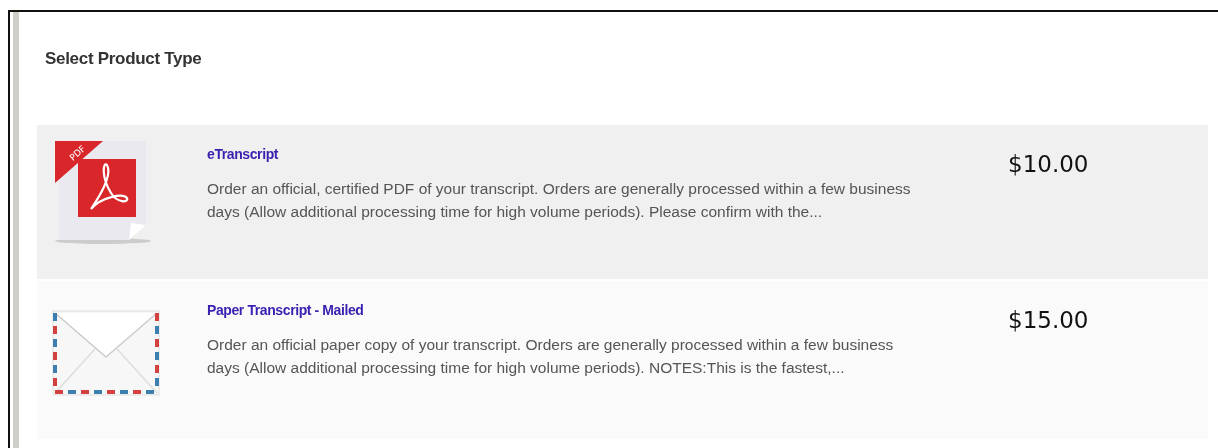 The image size is (1218, 448). Describe the element at coordinates (243, 154) in the screenshot. I see `product-title-link: eTranscript` at that location.